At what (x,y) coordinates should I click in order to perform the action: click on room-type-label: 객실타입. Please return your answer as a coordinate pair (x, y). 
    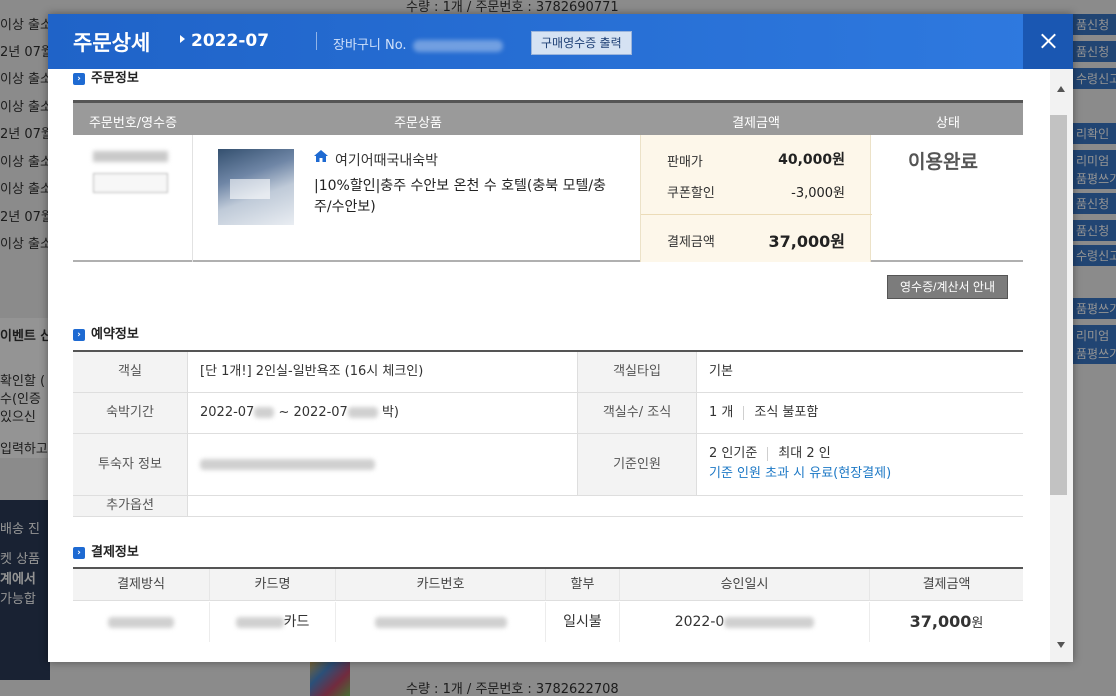
    Looking at the image, I should click on (637, 372).